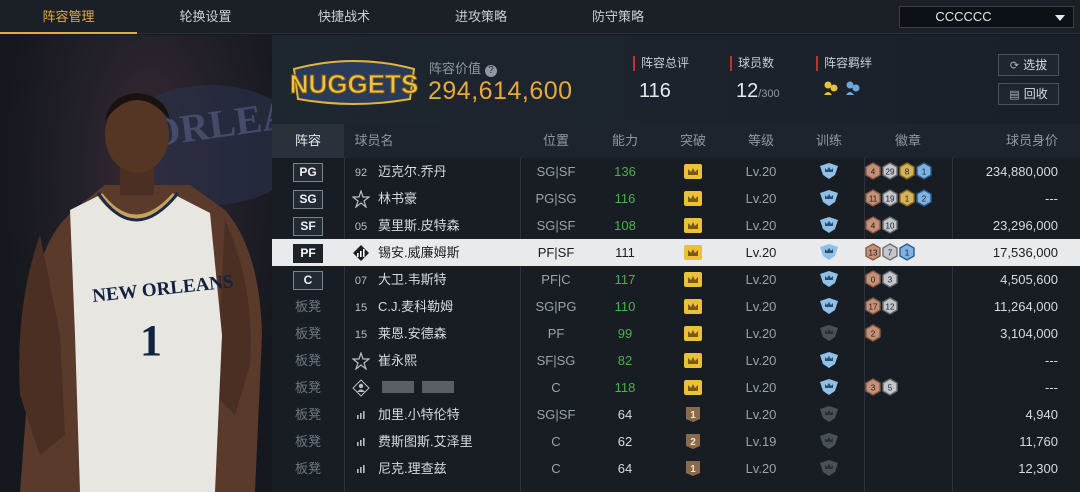 The height and width of the screenshot is (492, 1080). What do you see at coordinates (354, 84) in the screenshot?
I see `team-logo-text: NUGGETS` at bounding box center [354, 84].